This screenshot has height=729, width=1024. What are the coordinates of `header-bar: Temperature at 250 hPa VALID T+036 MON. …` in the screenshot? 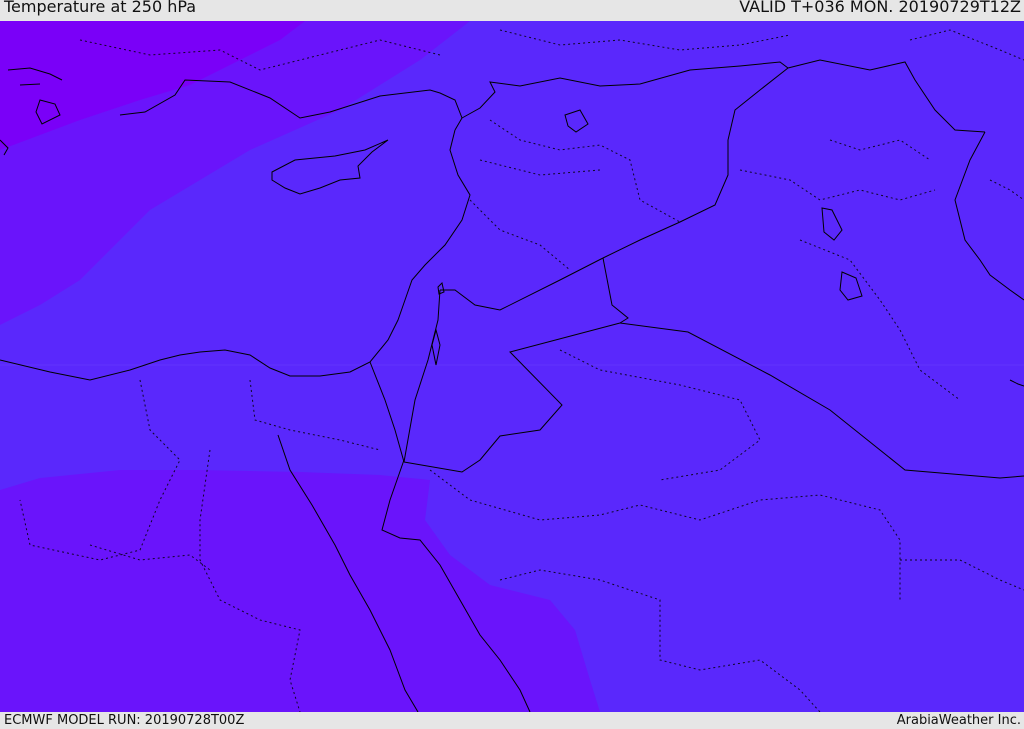 It's located at (512, 10).